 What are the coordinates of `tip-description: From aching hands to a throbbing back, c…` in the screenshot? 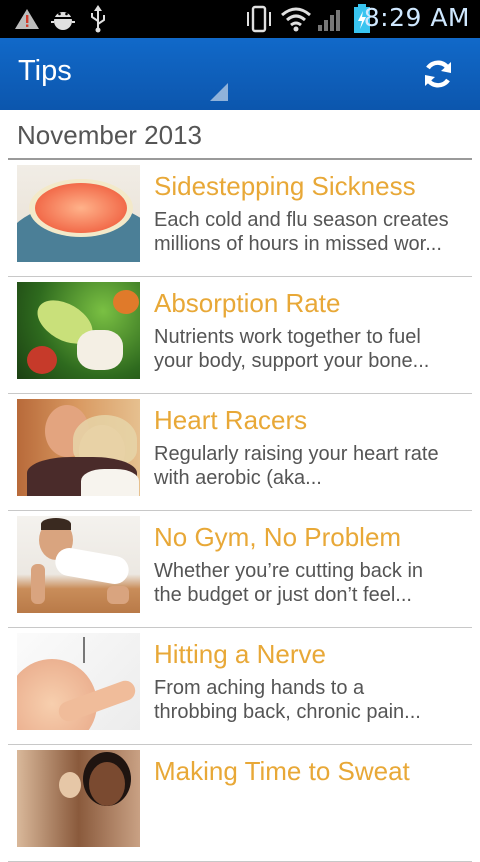 It's located at (312, 700).